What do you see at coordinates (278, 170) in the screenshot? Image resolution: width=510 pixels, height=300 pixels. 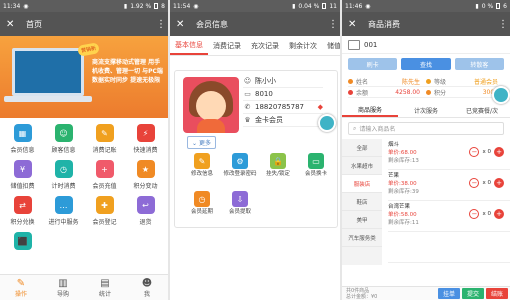 I see `member-action: 🔒 挂失/锁定` at bounding box center [278, 170].